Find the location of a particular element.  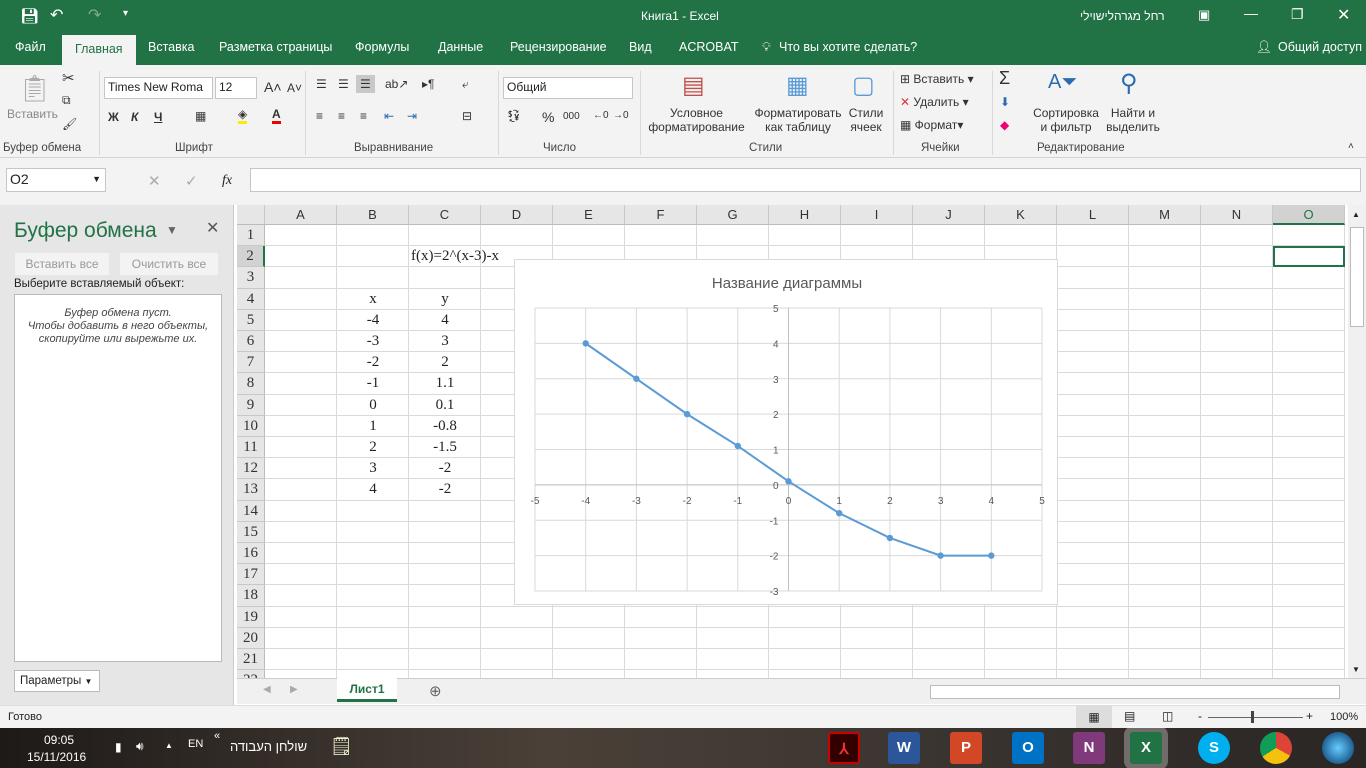

cell-L10 is located at coordinates (1093, 426).